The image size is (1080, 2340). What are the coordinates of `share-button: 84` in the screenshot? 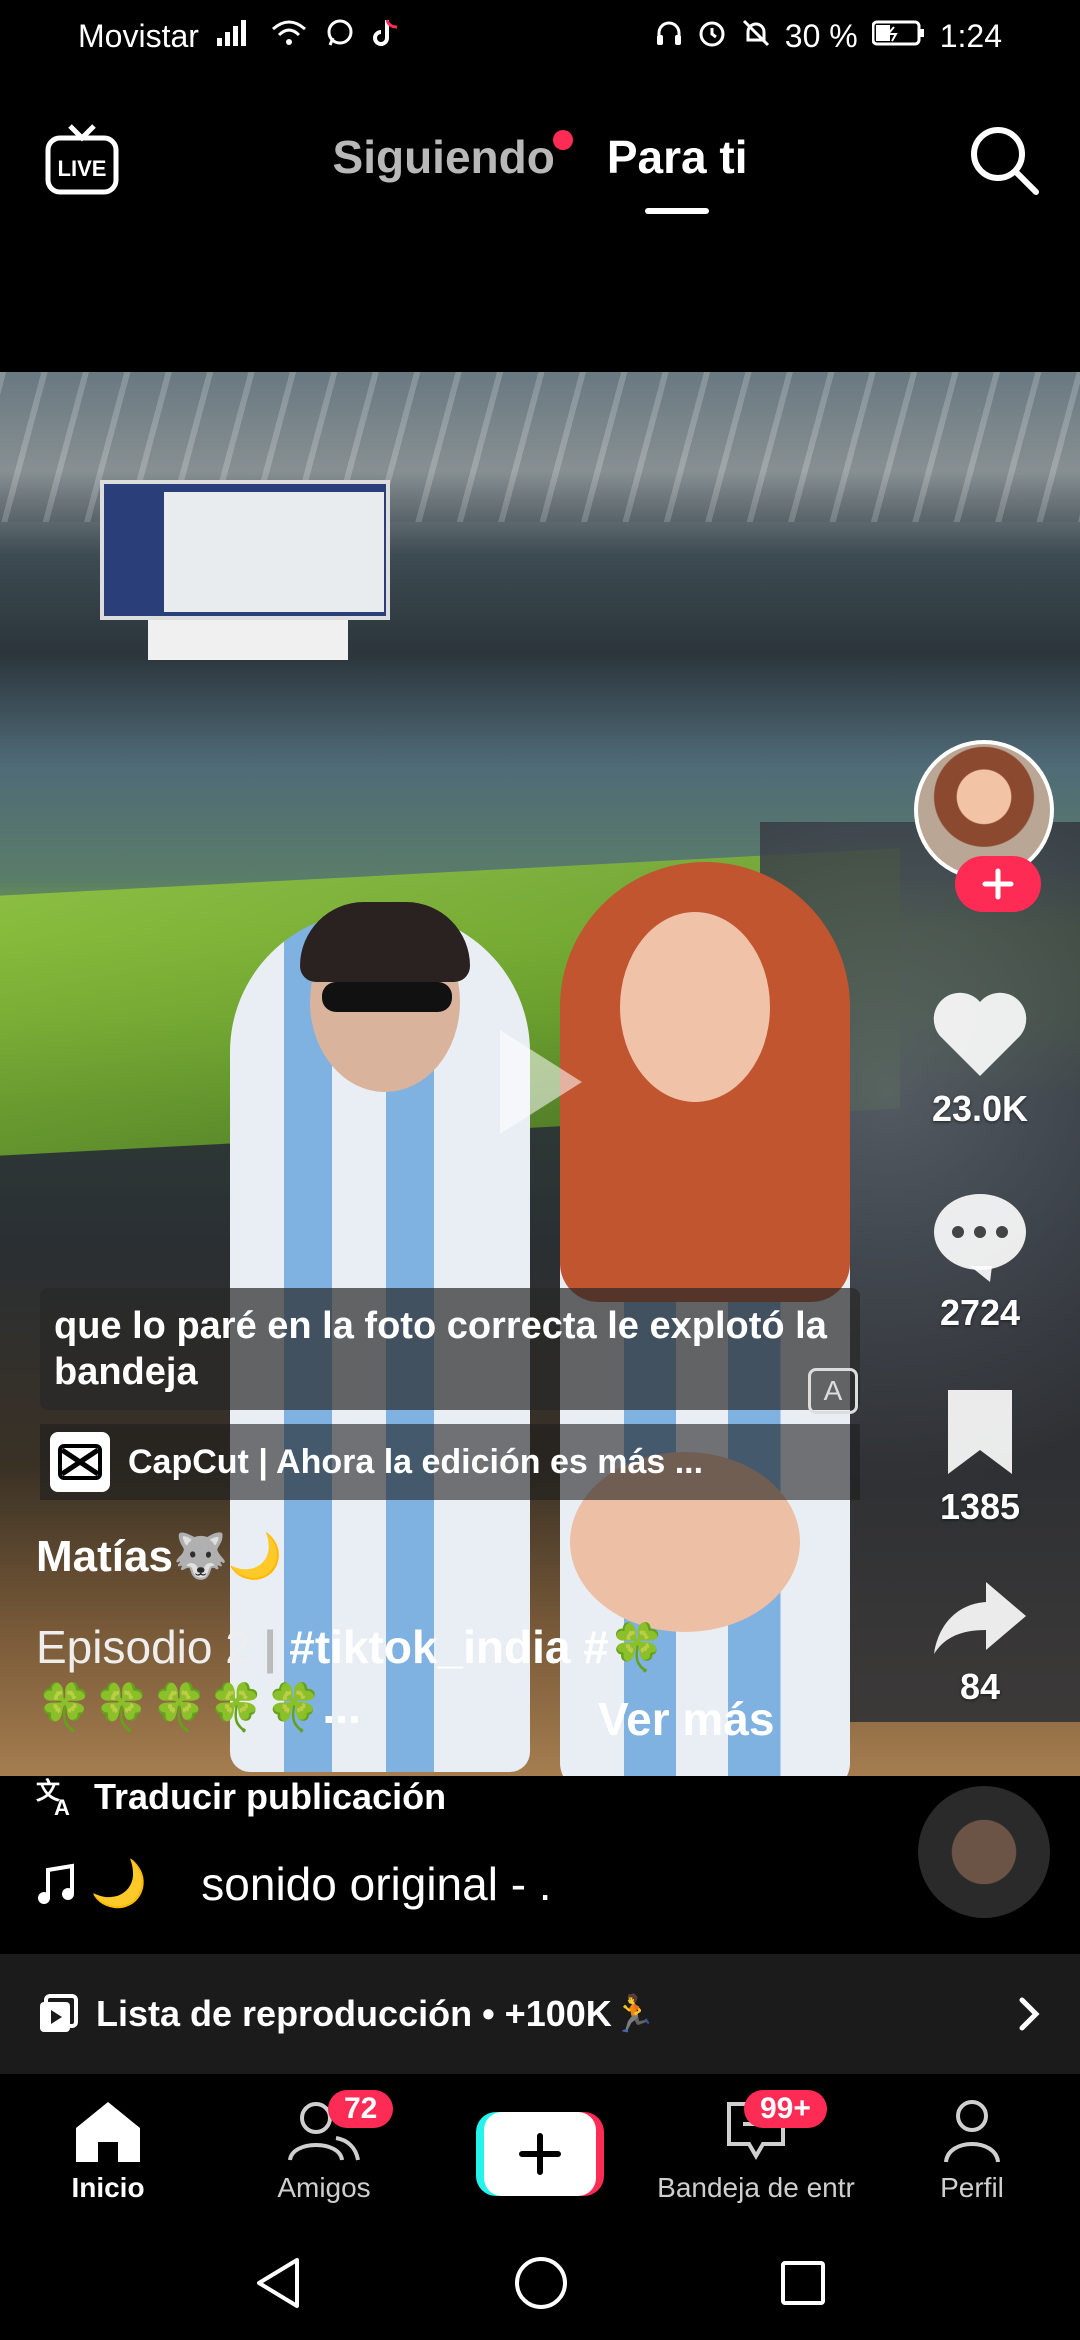 It's located at (980, 1643).